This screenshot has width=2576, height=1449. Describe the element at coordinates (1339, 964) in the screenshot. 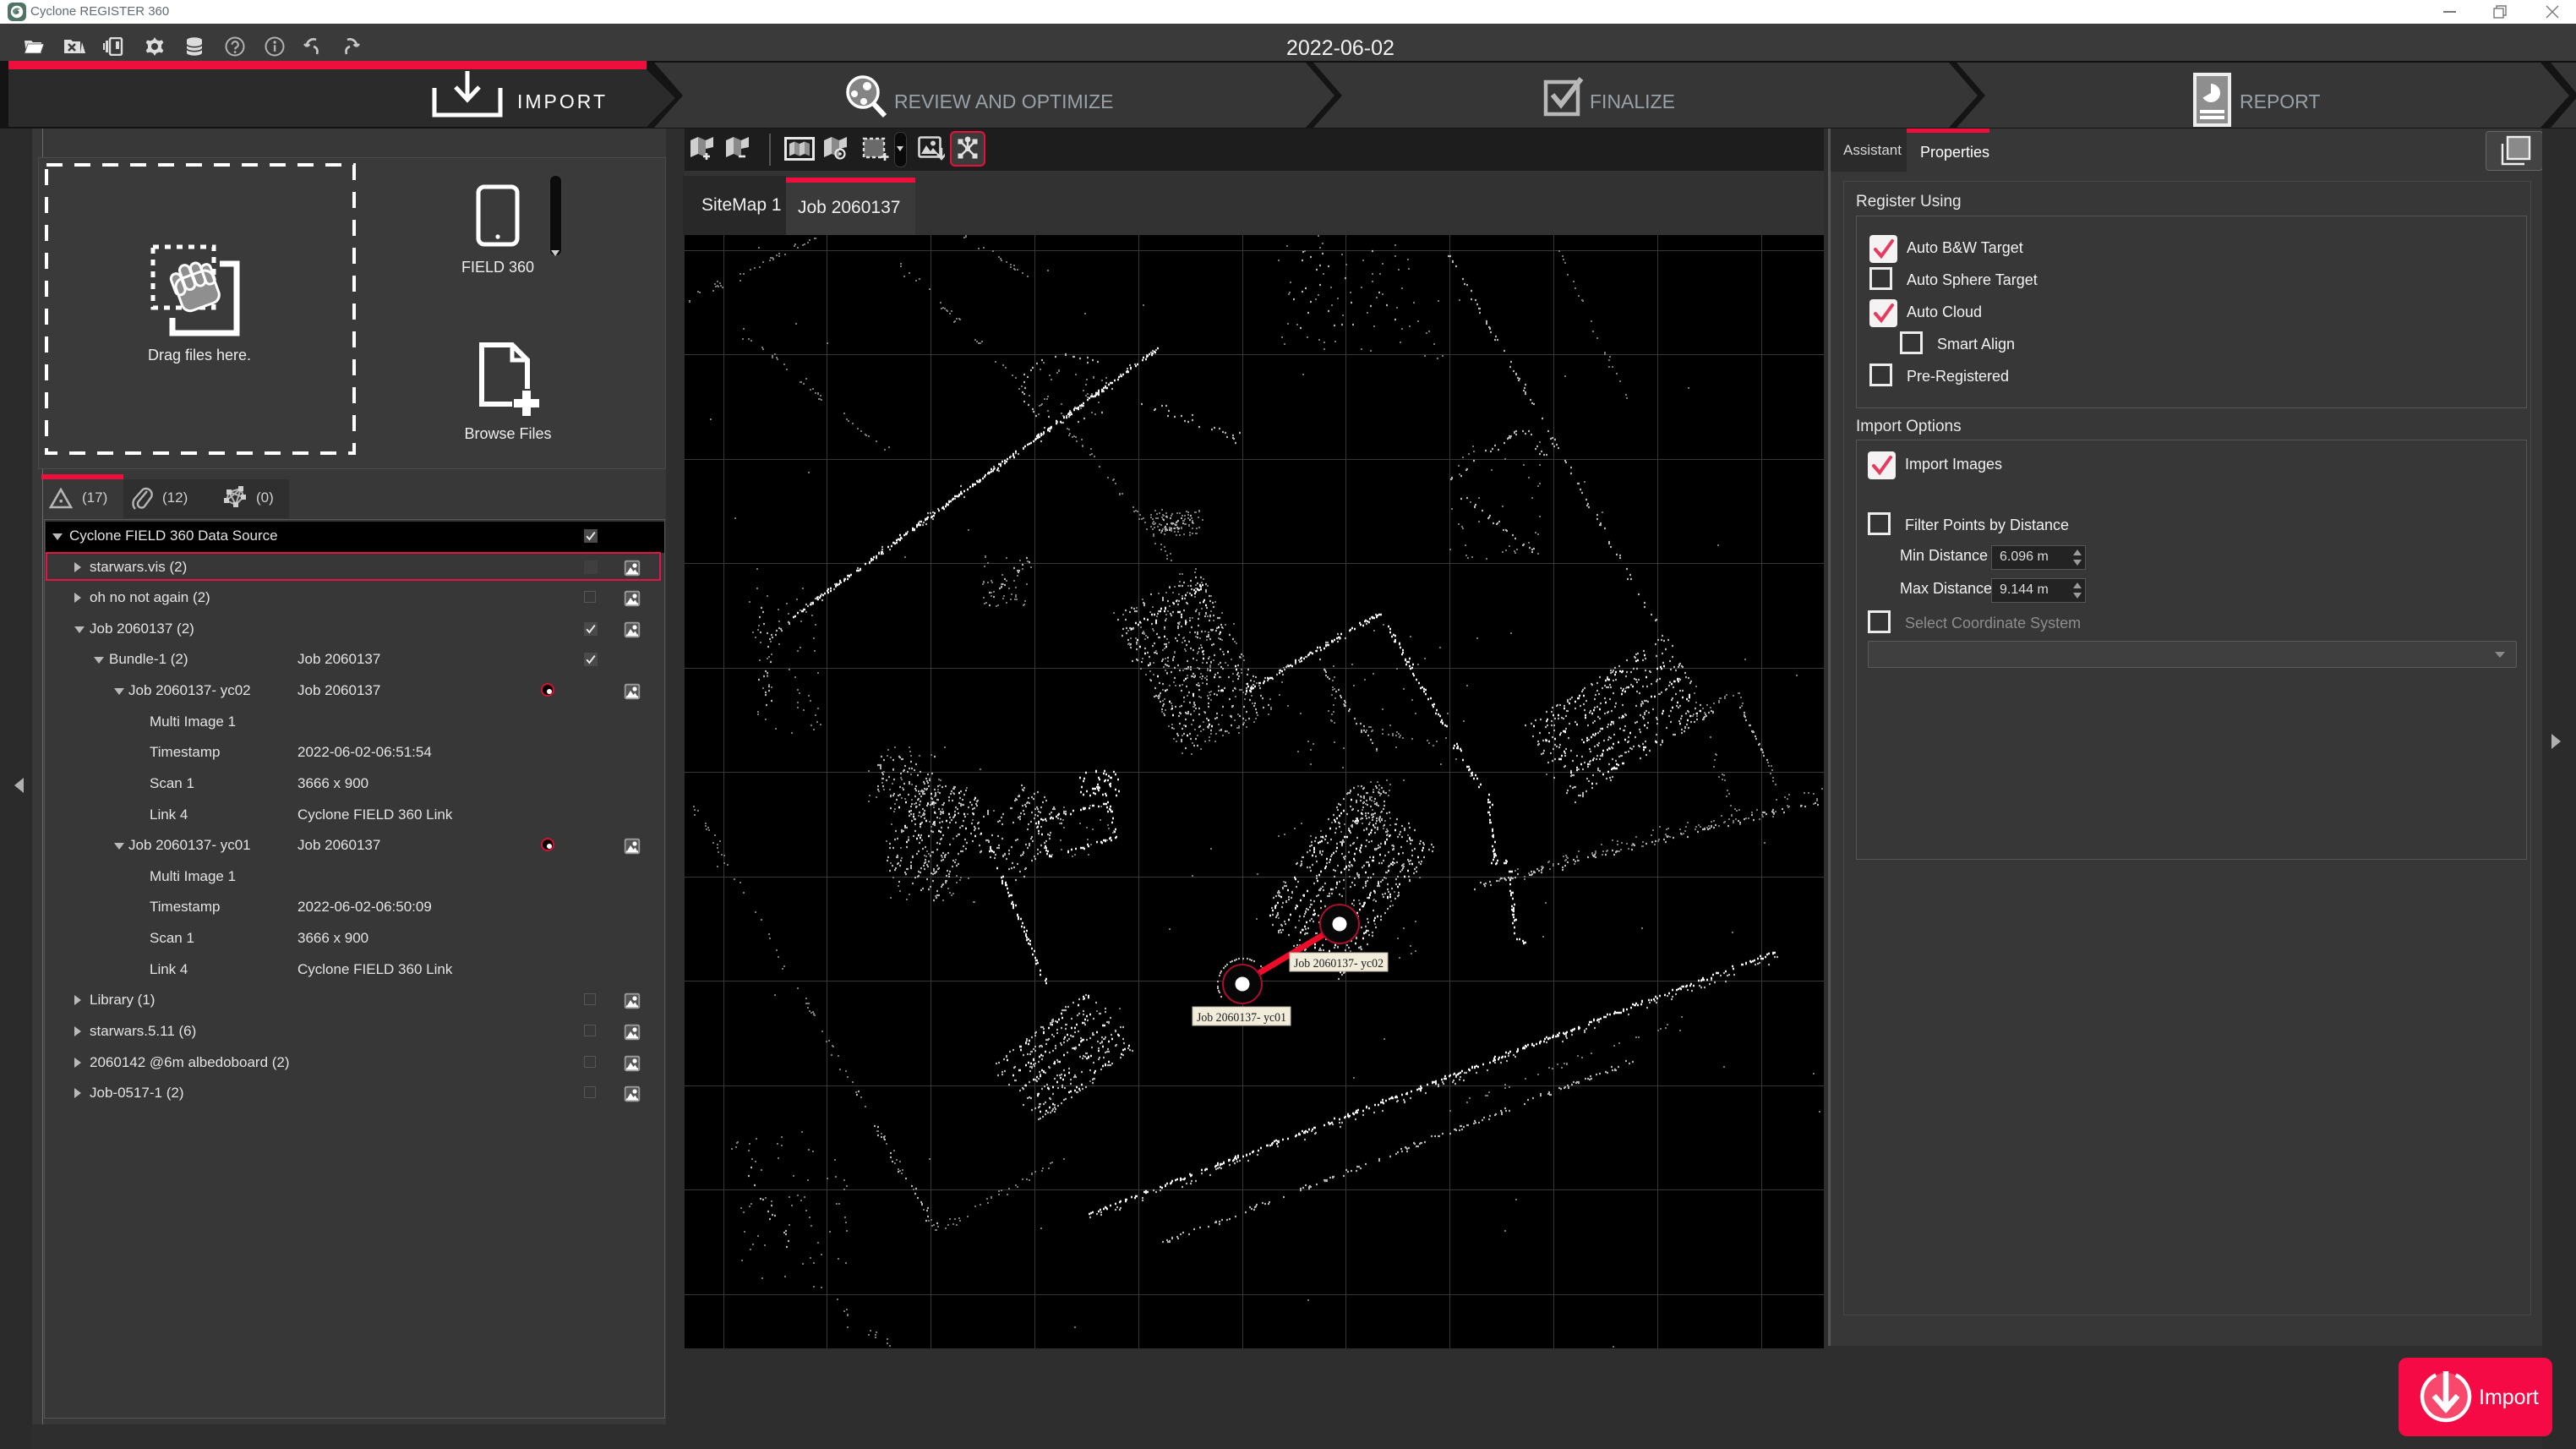

I see `svg-text: Job 2060137- yc02` at that location.